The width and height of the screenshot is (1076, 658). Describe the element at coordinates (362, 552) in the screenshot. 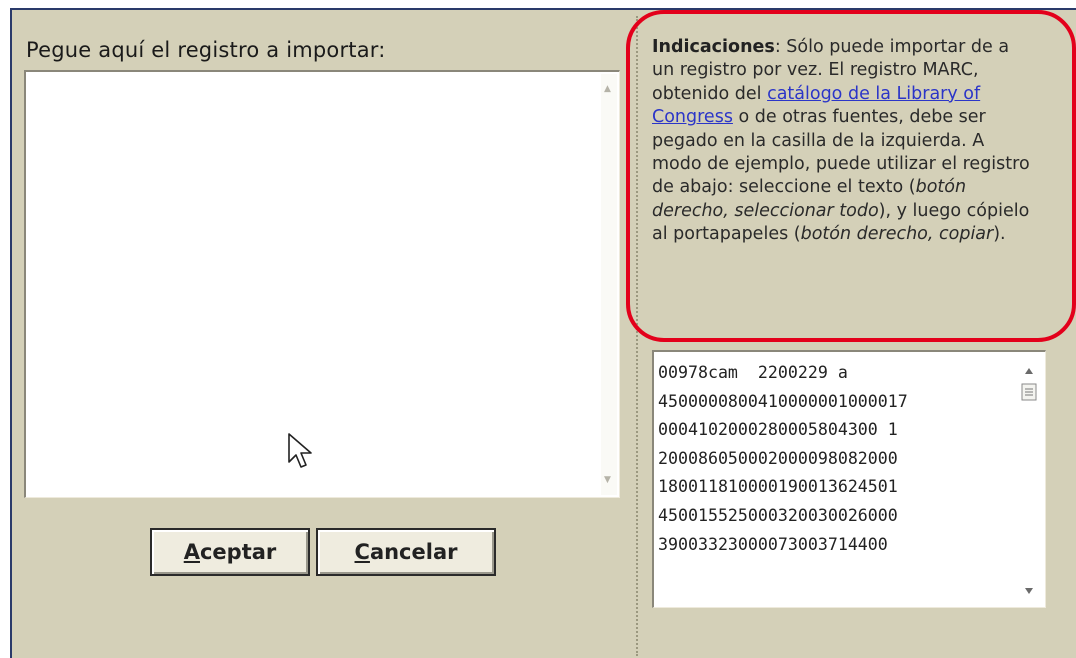

I see `cancel-mnemonic: C` at that location.